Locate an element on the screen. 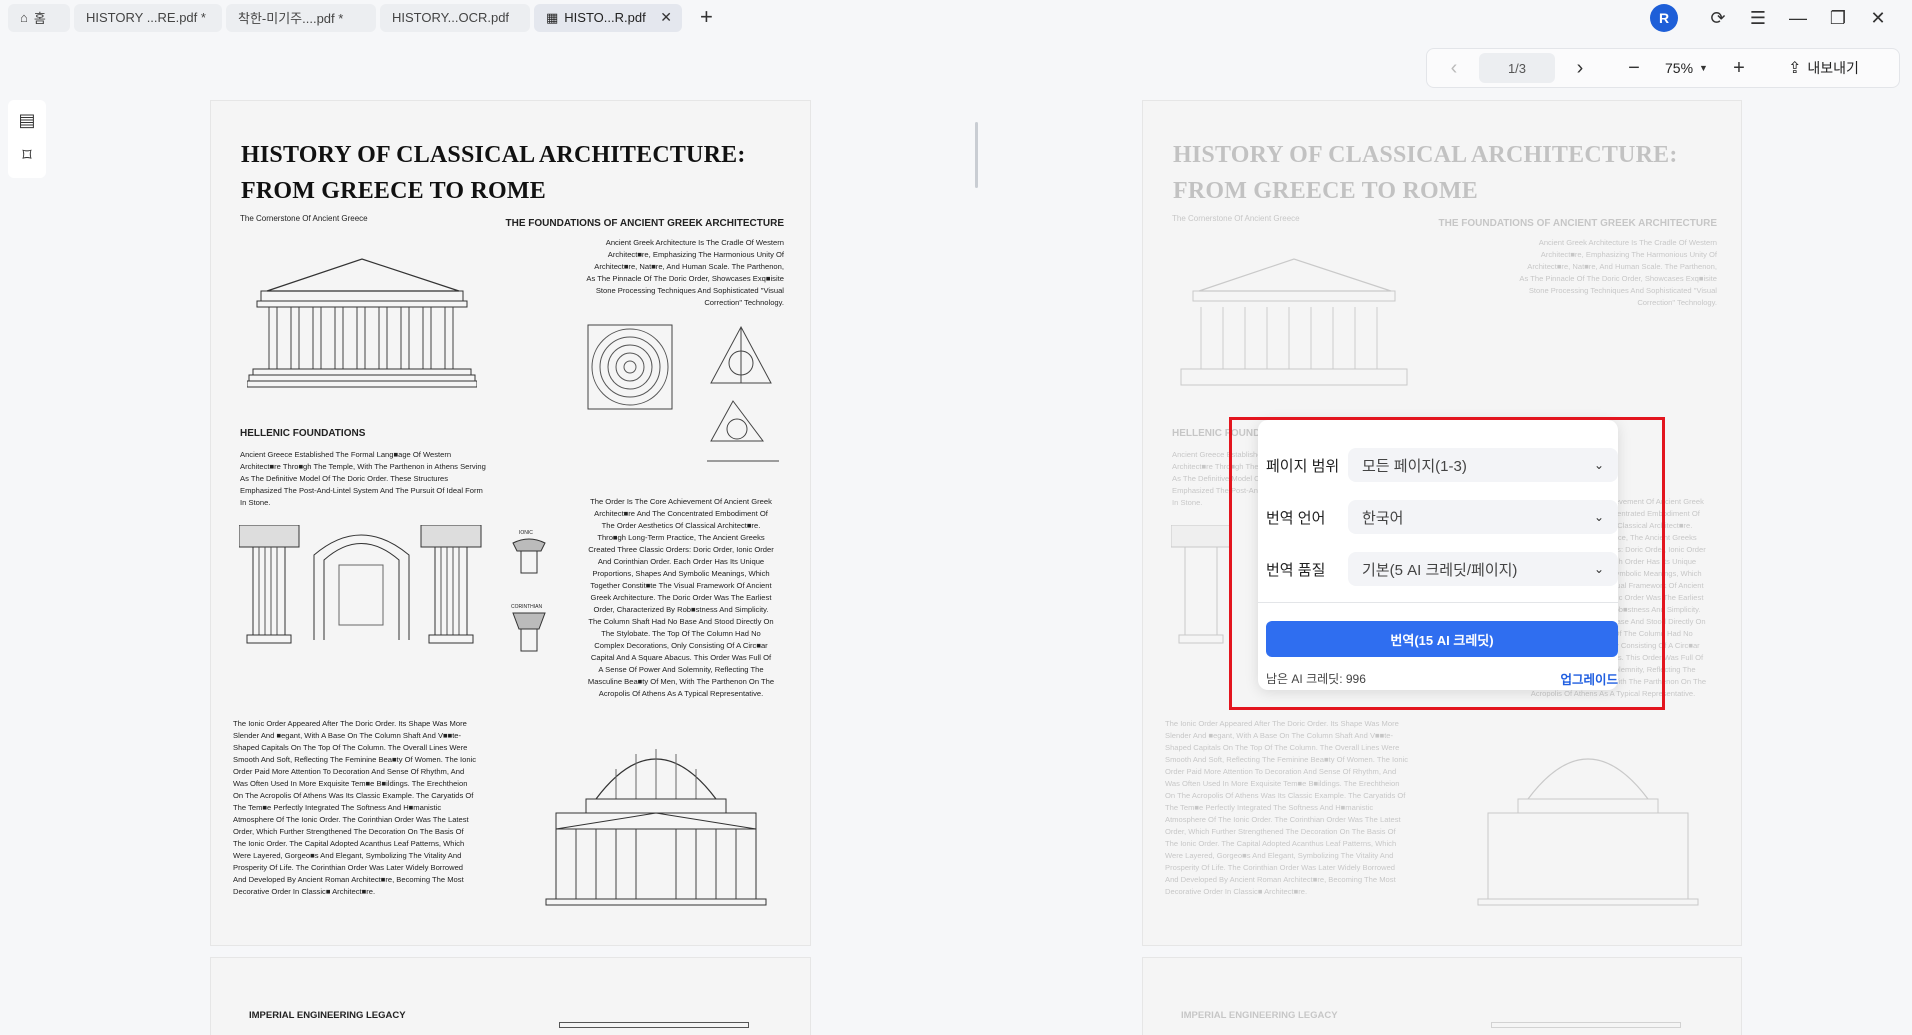 The width and height of the screenshot is (1912, 1035). zoom-out-icon: − is located at coordinates (1634, 68).